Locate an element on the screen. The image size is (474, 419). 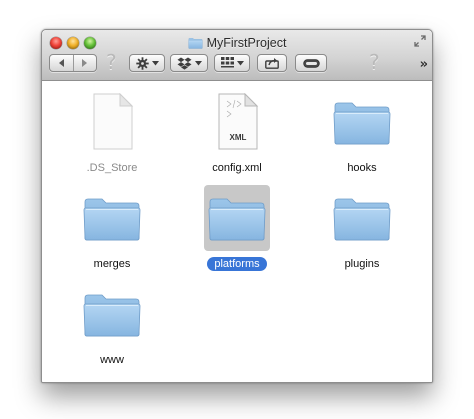
document-icon is located at coordinates (113, 121).